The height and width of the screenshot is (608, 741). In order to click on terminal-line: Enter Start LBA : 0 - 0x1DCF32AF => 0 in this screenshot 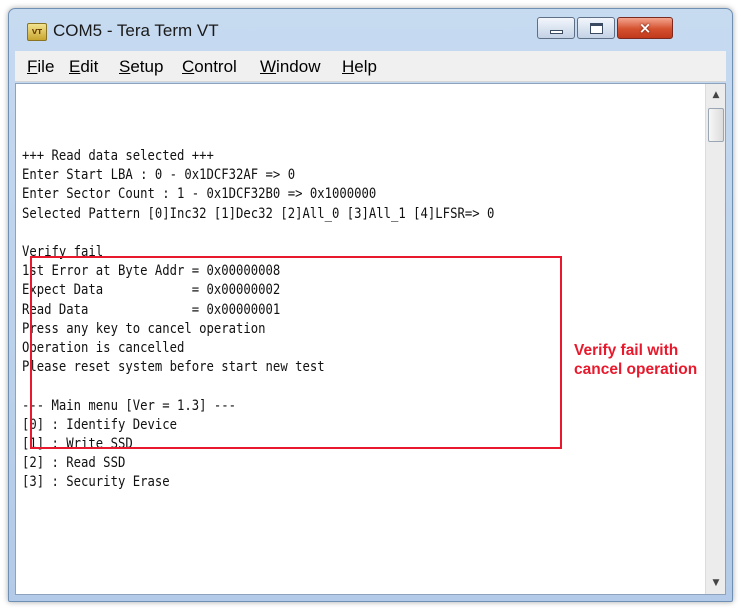, I will do `click(159, 175)`.